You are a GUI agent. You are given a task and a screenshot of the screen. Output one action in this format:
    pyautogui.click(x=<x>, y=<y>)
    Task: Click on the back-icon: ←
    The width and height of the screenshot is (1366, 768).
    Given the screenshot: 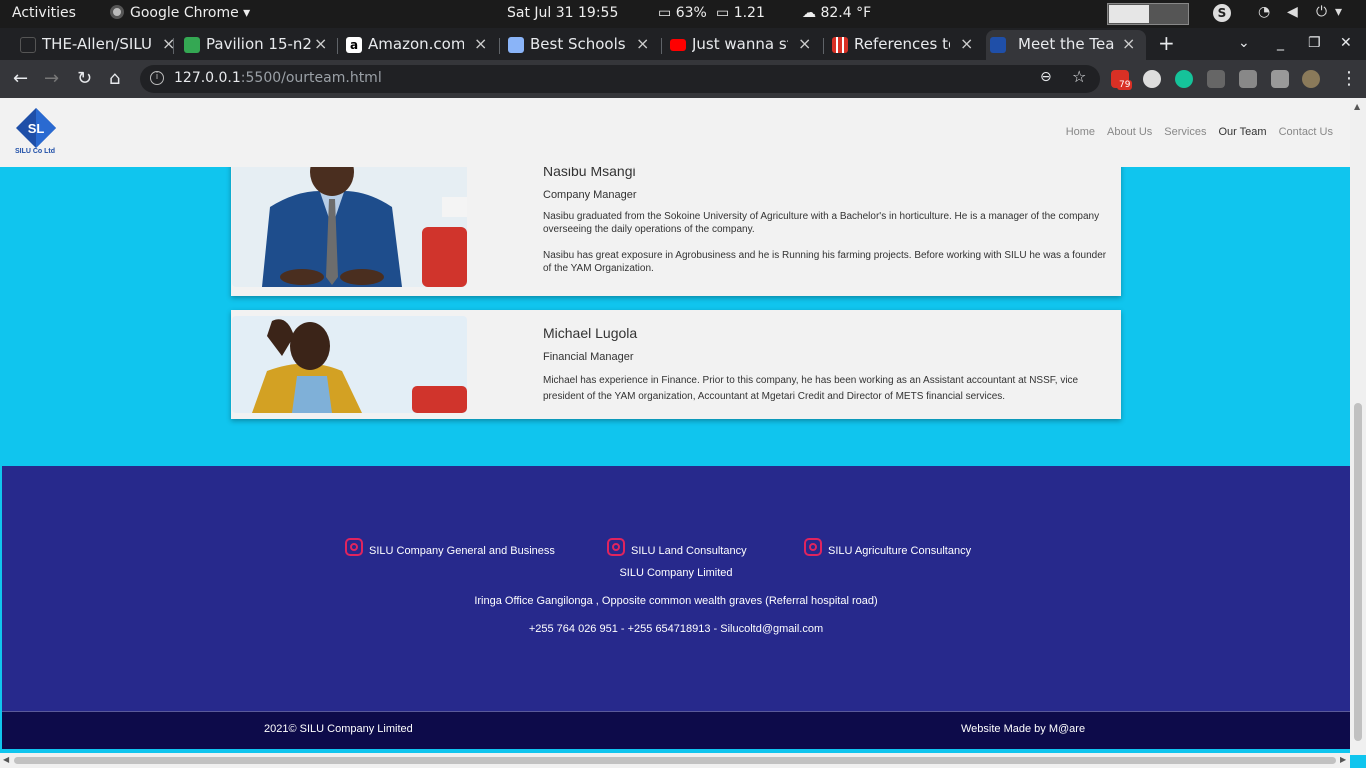 What is the action you would take?
    pyautogui.click(x=20, y=78)
    